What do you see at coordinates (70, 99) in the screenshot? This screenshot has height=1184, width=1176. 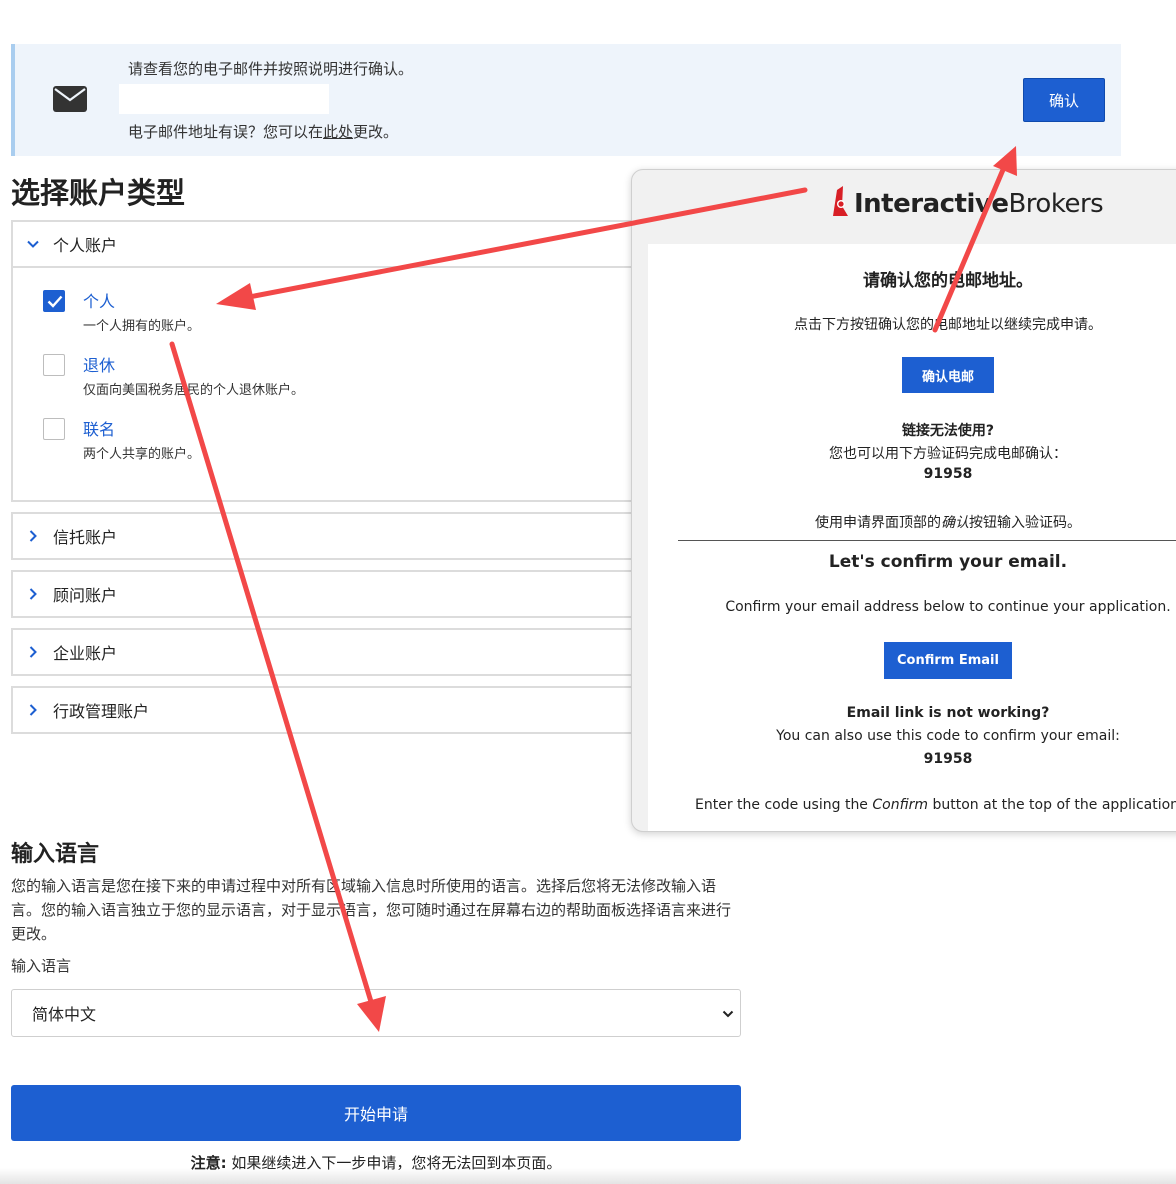 I see `envelope-icon` at bounding box center [70, 99].